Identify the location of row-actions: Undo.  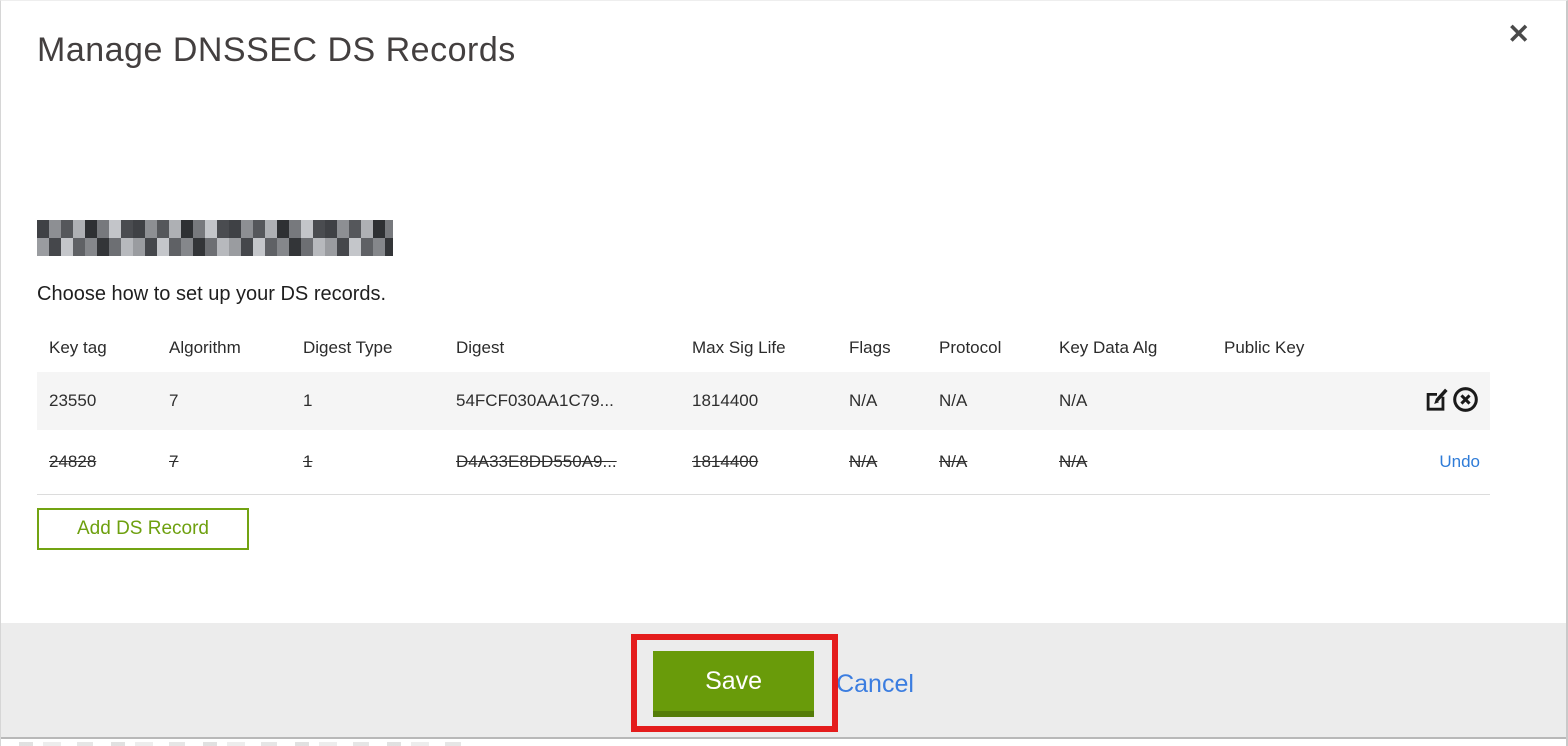
(1439, 462).